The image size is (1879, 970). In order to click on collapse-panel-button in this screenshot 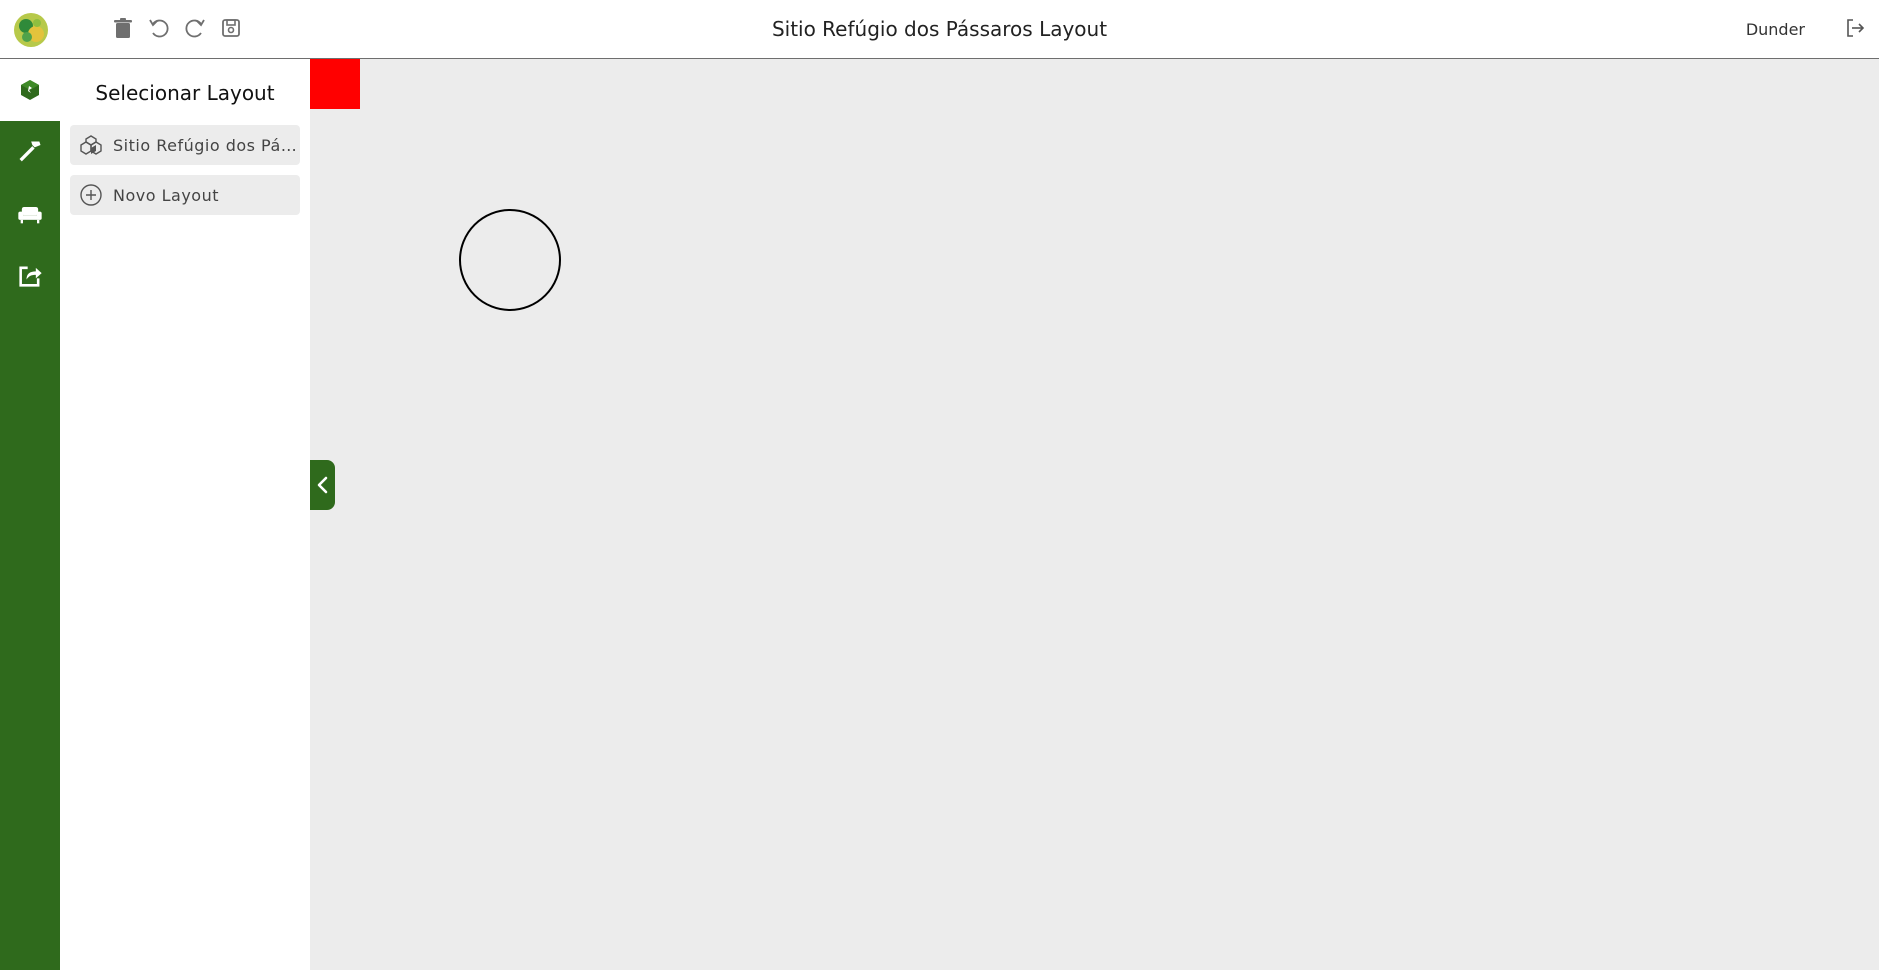, I will do `click(322, 485)`.